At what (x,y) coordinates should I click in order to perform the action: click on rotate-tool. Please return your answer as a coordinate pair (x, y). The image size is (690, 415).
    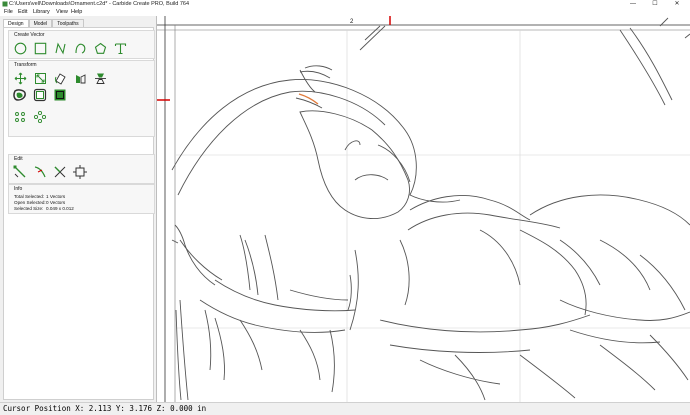
    Looking at the image, I should click on (60, 78).